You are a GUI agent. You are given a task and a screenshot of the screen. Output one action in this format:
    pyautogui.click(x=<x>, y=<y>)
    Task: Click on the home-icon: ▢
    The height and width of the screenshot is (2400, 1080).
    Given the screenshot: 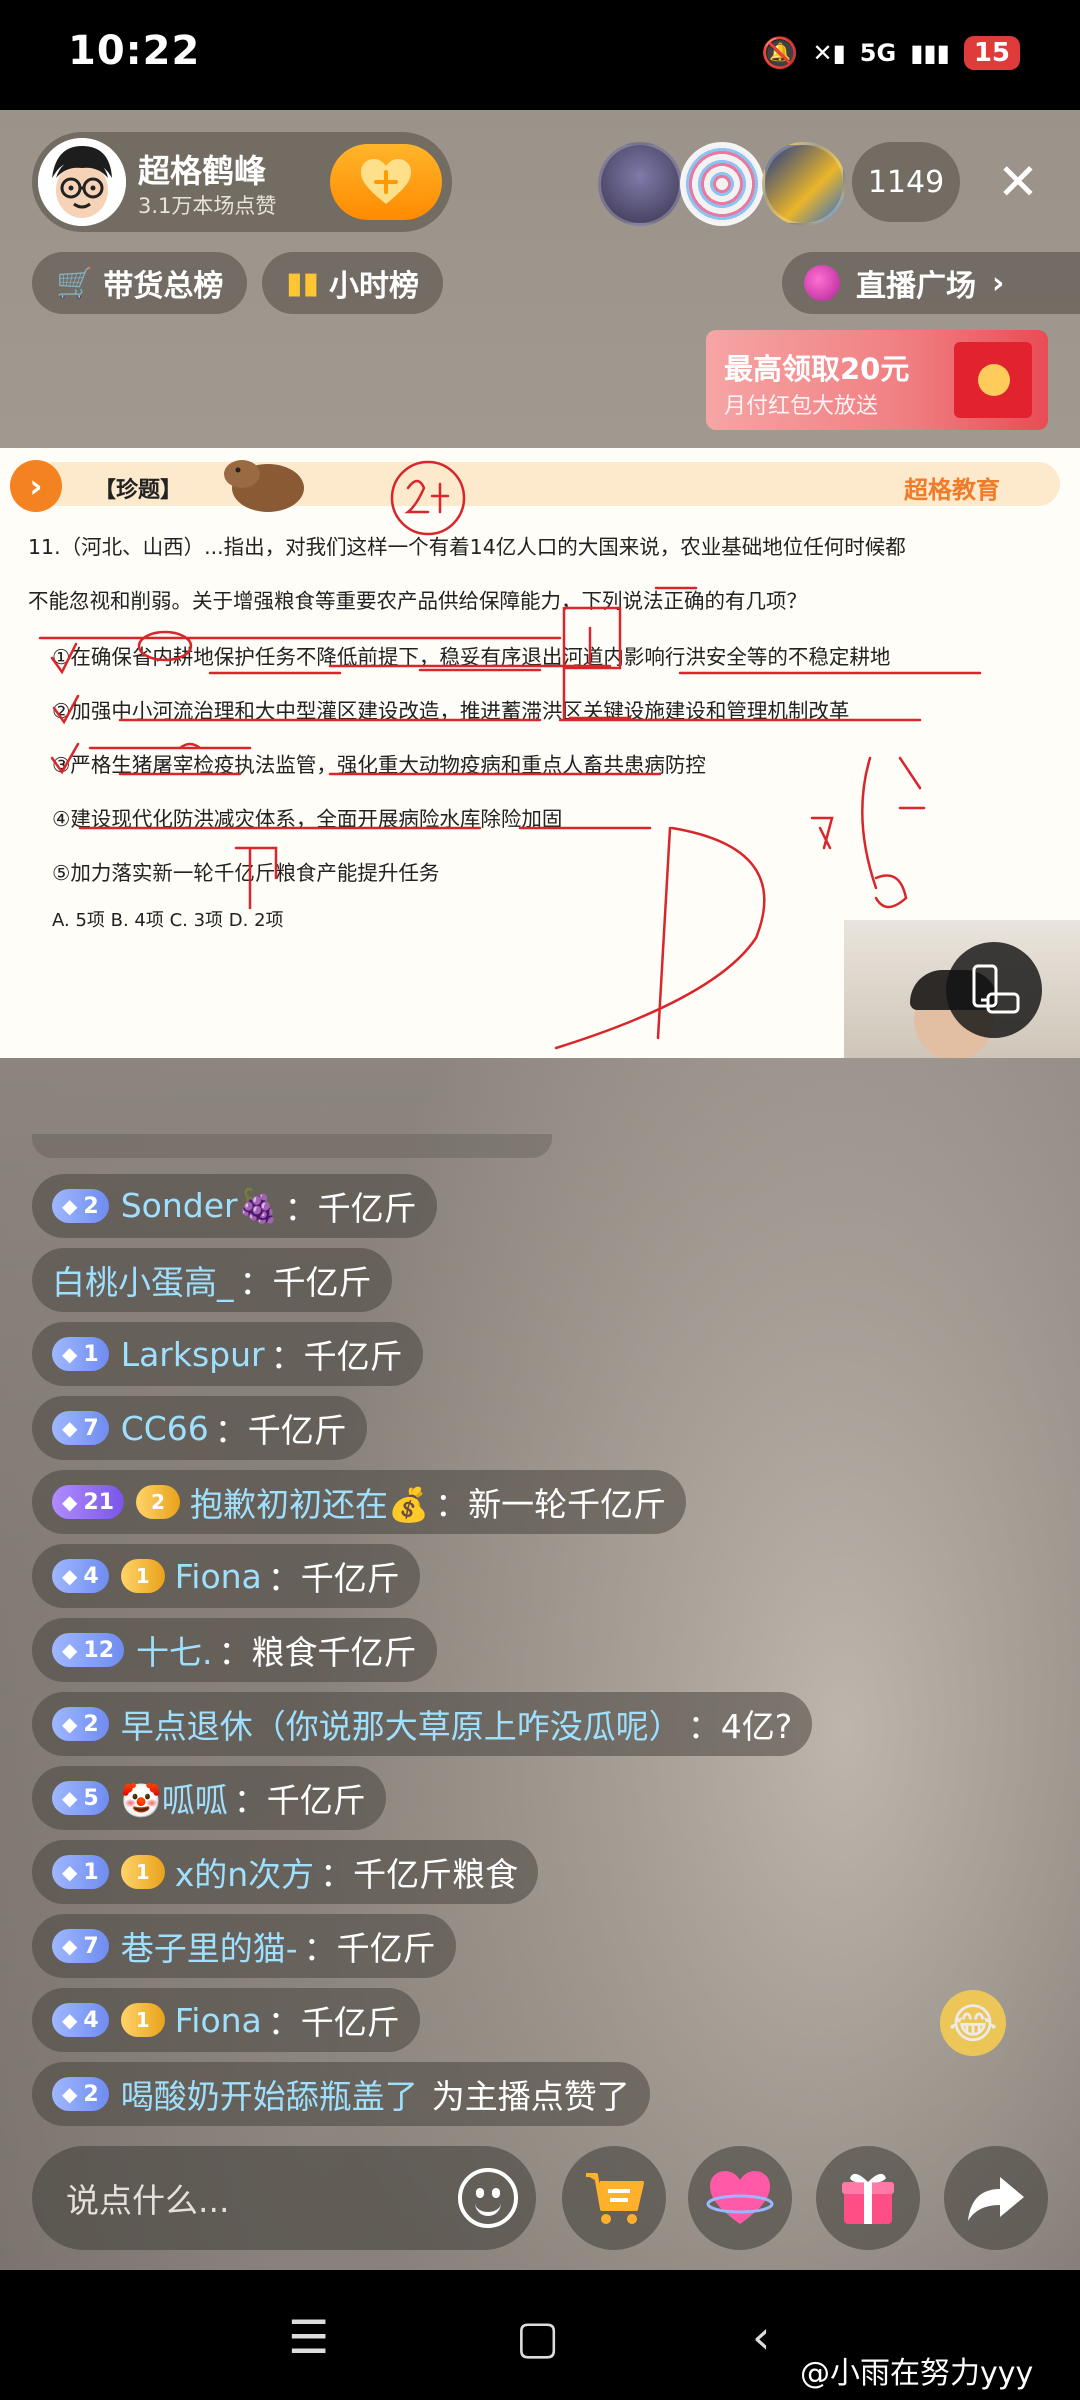 What is the action you would take?
    pyautogui.click(x=537, y=2337)
    